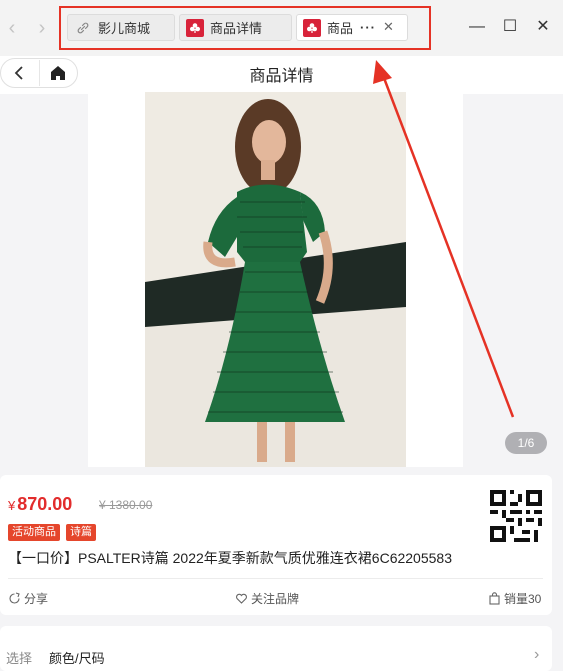  Describe the element at coordinates (81, 532) in the screenshot. I see `badge-brand: 诗篇` at that location.